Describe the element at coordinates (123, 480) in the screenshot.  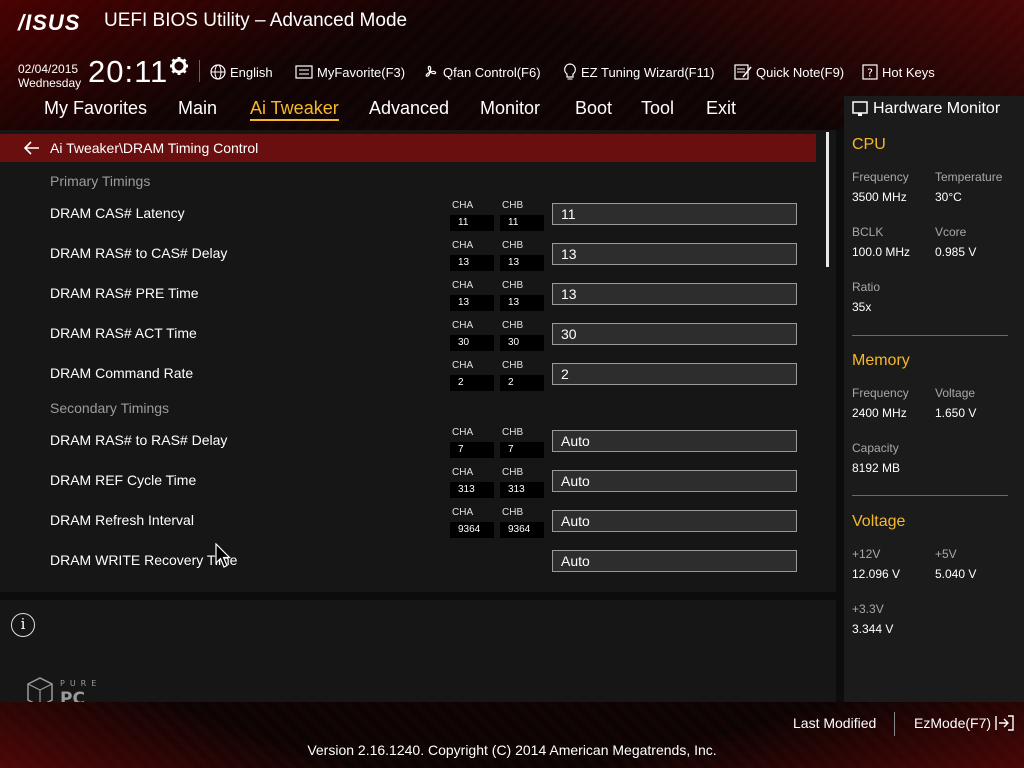
I see `setting-label: DRAM REF Cycle Time` at that location.